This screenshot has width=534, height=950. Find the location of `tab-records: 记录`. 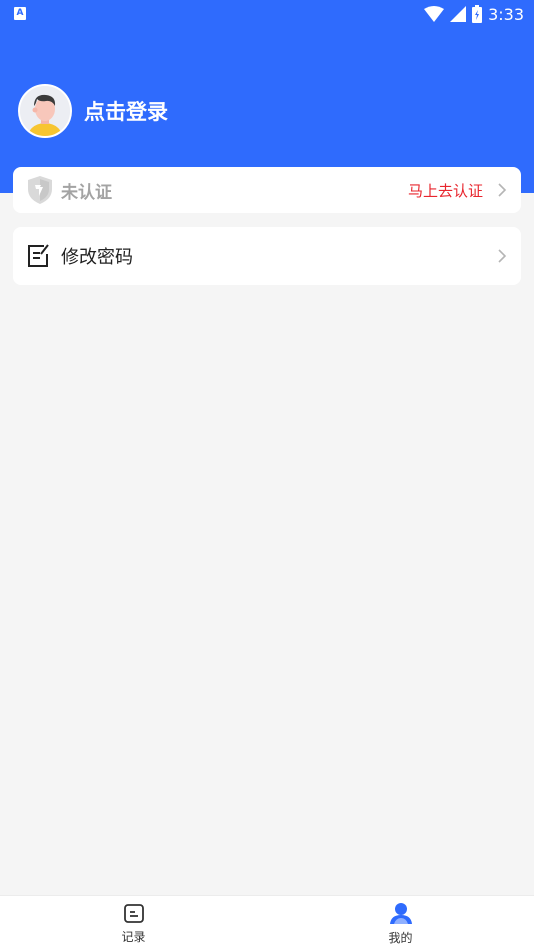

tab-records: 记录 is located at coordinates (133, 923).